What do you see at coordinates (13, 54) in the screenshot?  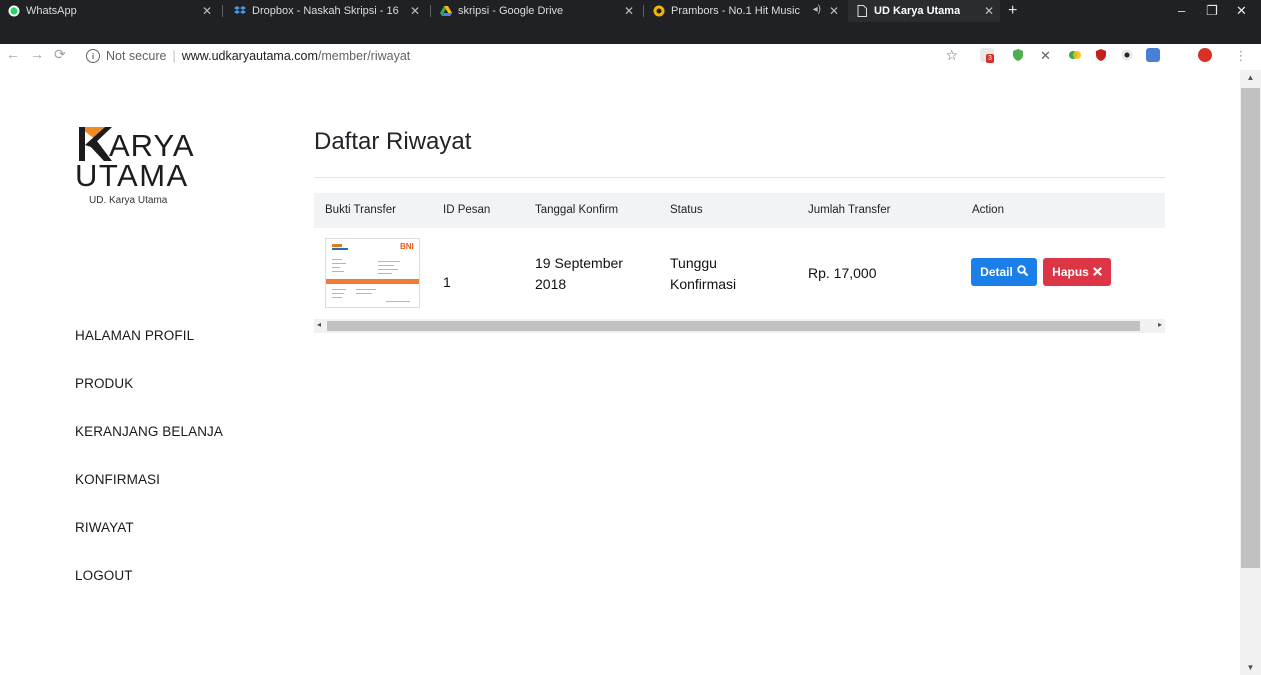 I see `back-icon: ←` at bounding box center [13, 54].